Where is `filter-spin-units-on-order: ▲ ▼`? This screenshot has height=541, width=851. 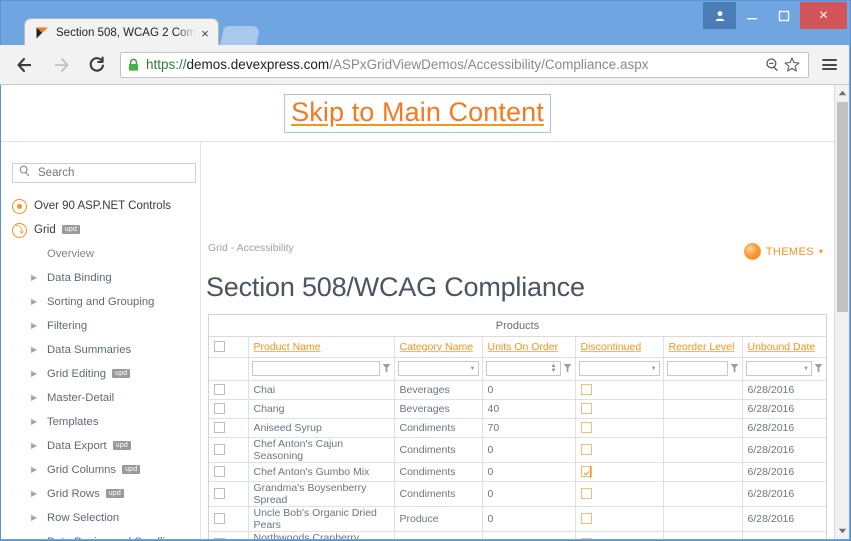
filter-spin-units-on-order: ▲ ▼ is located at coordinates (523, 368).